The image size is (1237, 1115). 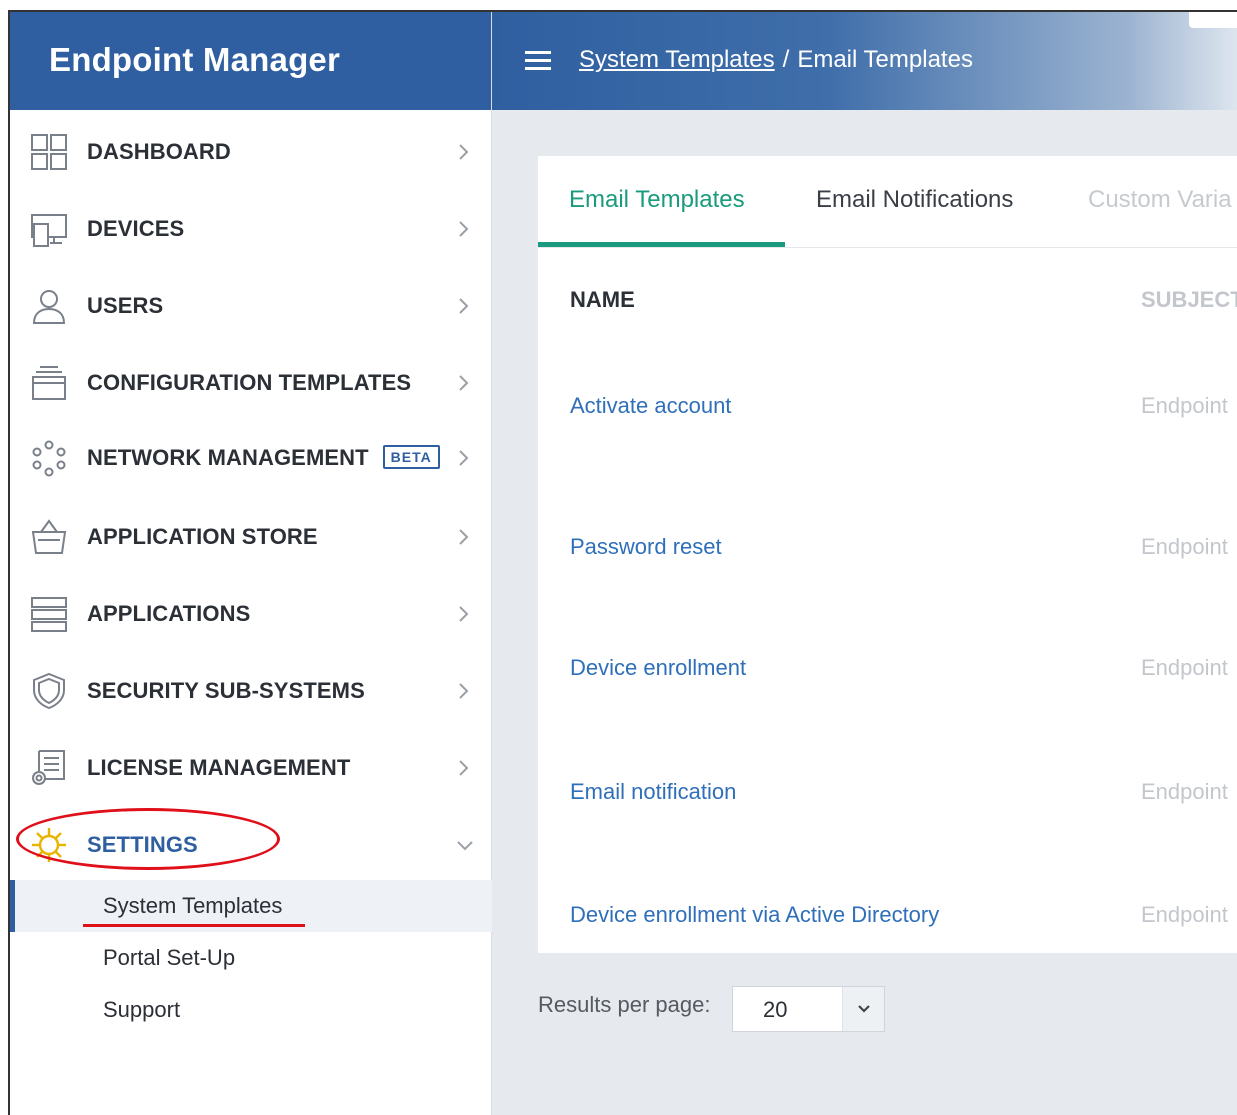 I want to click on active-tab-indicator, so click(x=661, y=244).